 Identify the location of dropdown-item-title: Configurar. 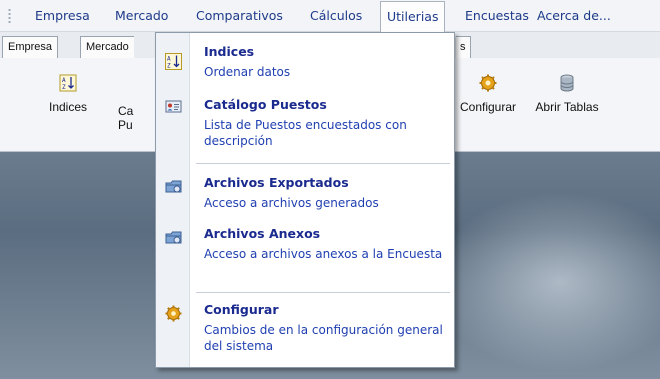
(241, 309).